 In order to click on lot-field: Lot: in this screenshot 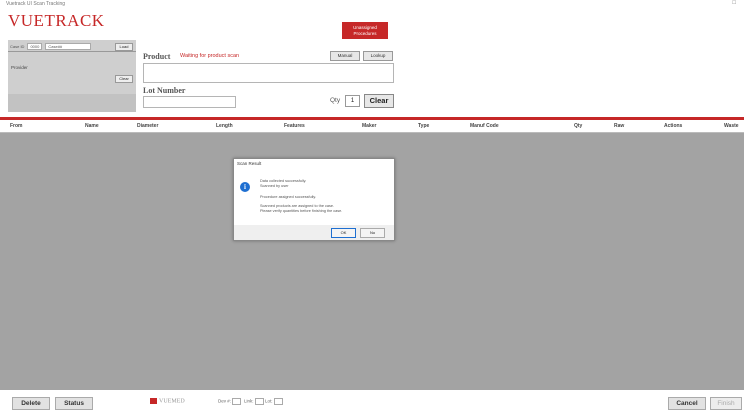, I will do `click(274, 401)`.